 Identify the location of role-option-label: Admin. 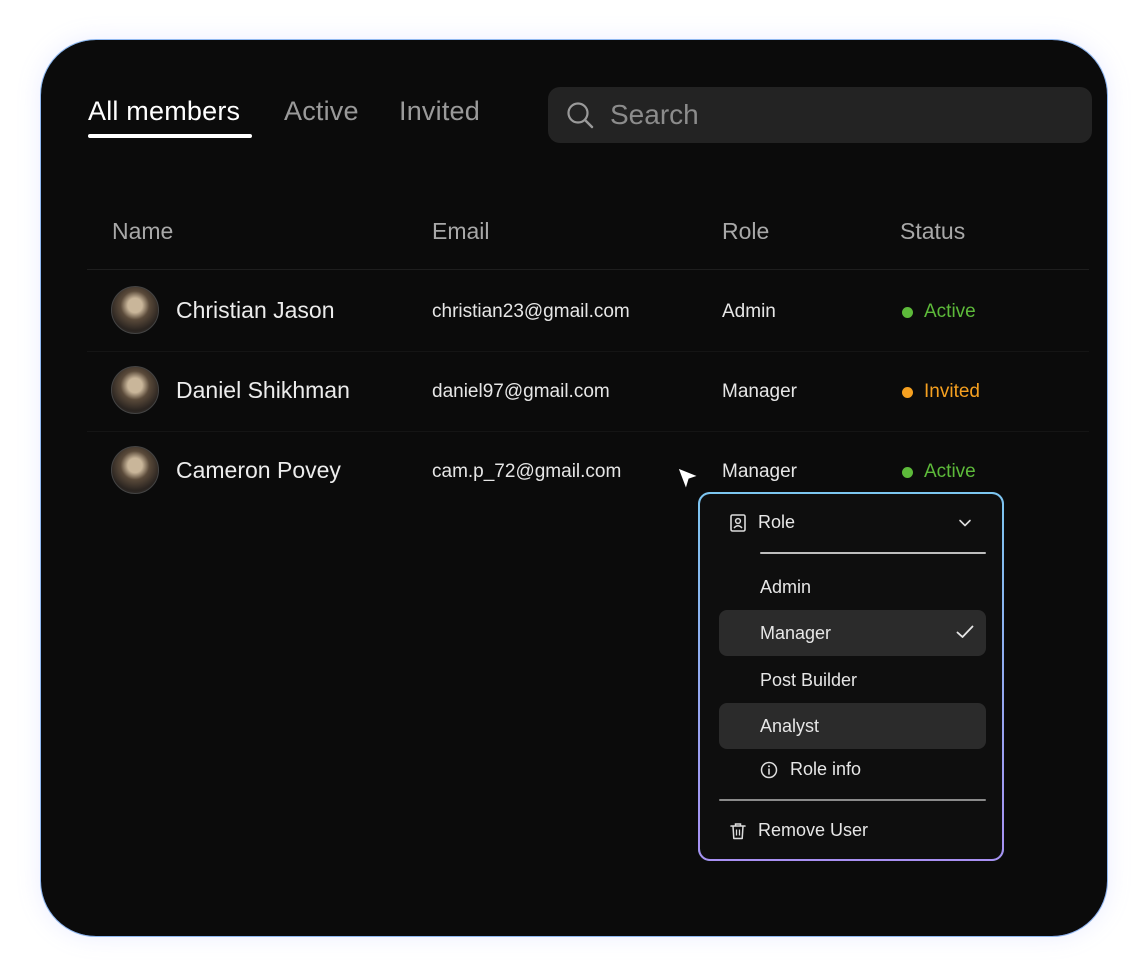
(786, 587).